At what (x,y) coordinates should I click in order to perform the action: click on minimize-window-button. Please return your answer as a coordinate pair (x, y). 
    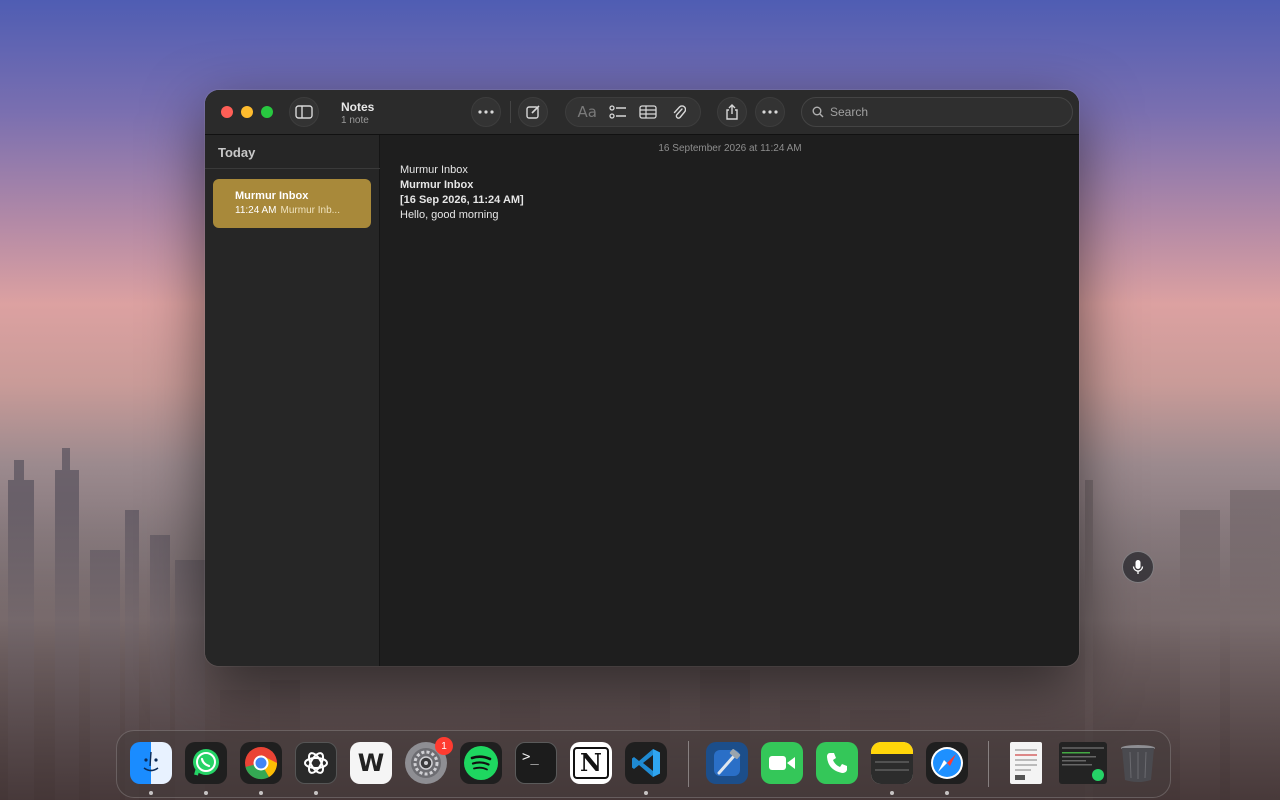
    Looking at the image, I should click on (247, 112).